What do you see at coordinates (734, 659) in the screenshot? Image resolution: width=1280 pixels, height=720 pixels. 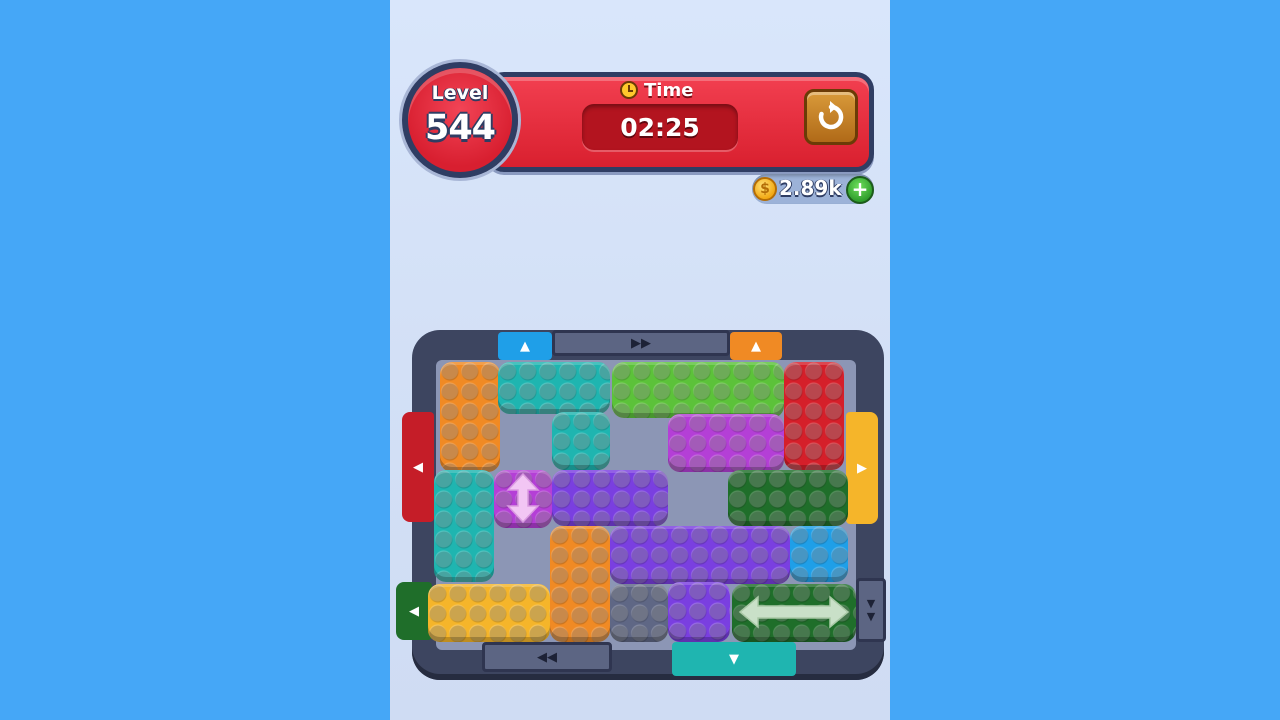 I see `exit-gate-teal-bottom: ▼` at bounding box center [734, 659].